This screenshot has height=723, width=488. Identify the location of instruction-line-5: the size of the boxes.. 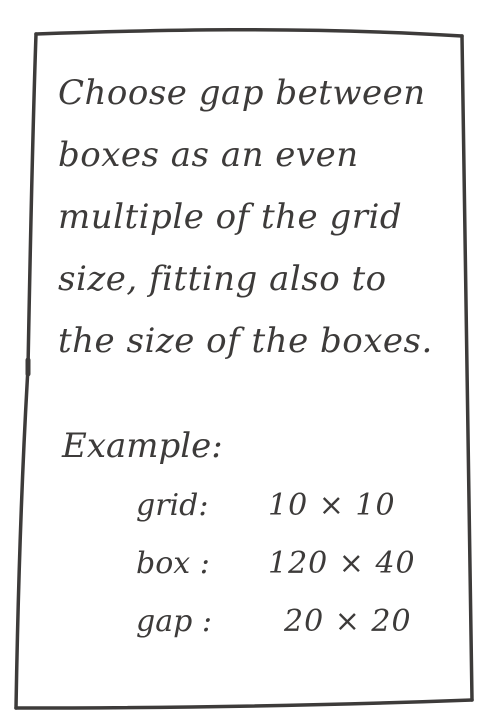
(245, 341).